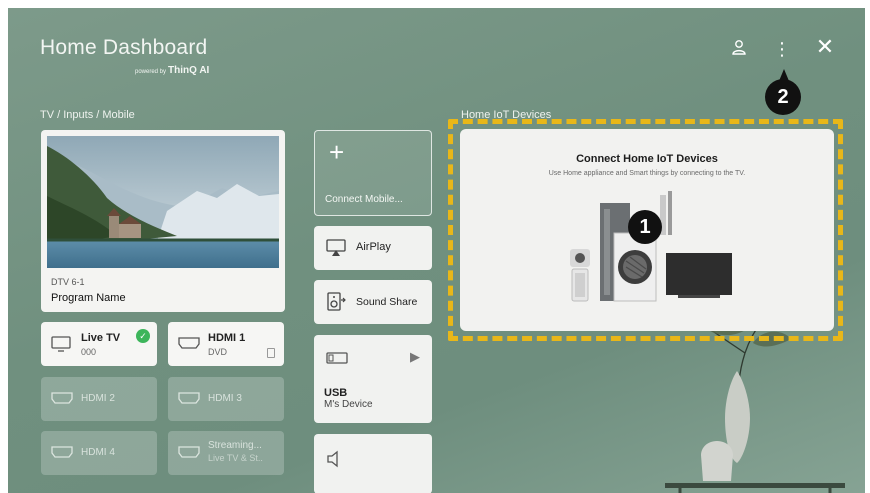 The image size is (870, 493). What do you see at coordinates (373, 379) in the screenshot?
I see `usb-device-card: ▶ USB M's Device` at bounding box center [373, 379].